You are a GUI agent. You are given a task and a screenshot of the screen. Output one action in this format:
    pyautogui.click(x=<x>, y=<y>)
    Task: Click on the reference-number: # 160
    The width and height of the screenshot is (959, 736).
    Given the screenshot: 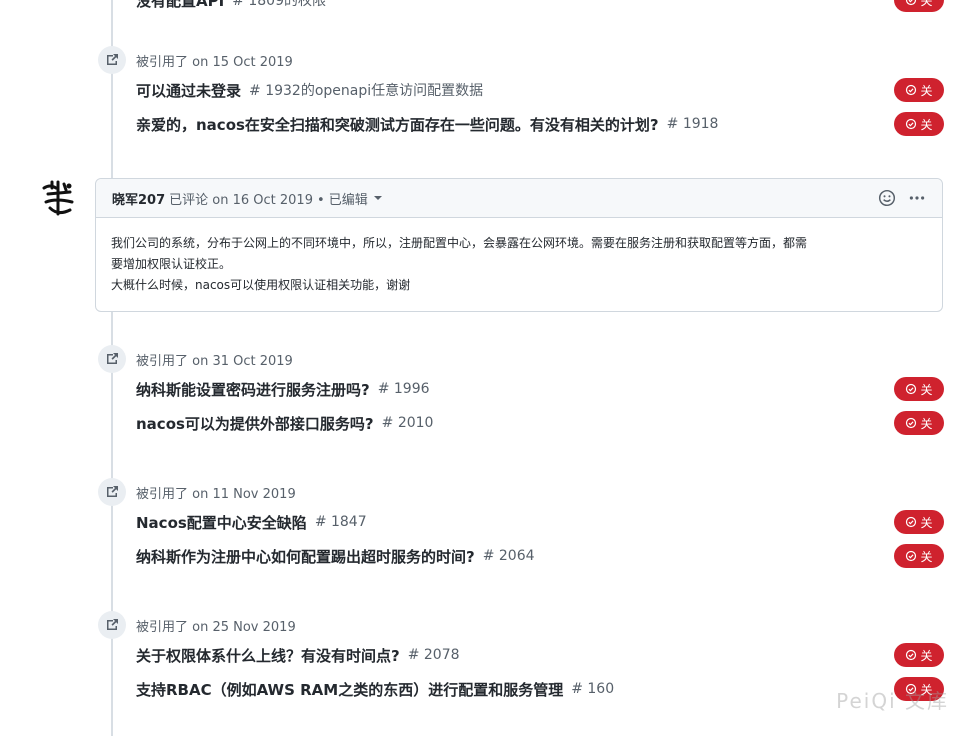 What is the action you would take?
    pyautogui.click(x=592, y=689)
    